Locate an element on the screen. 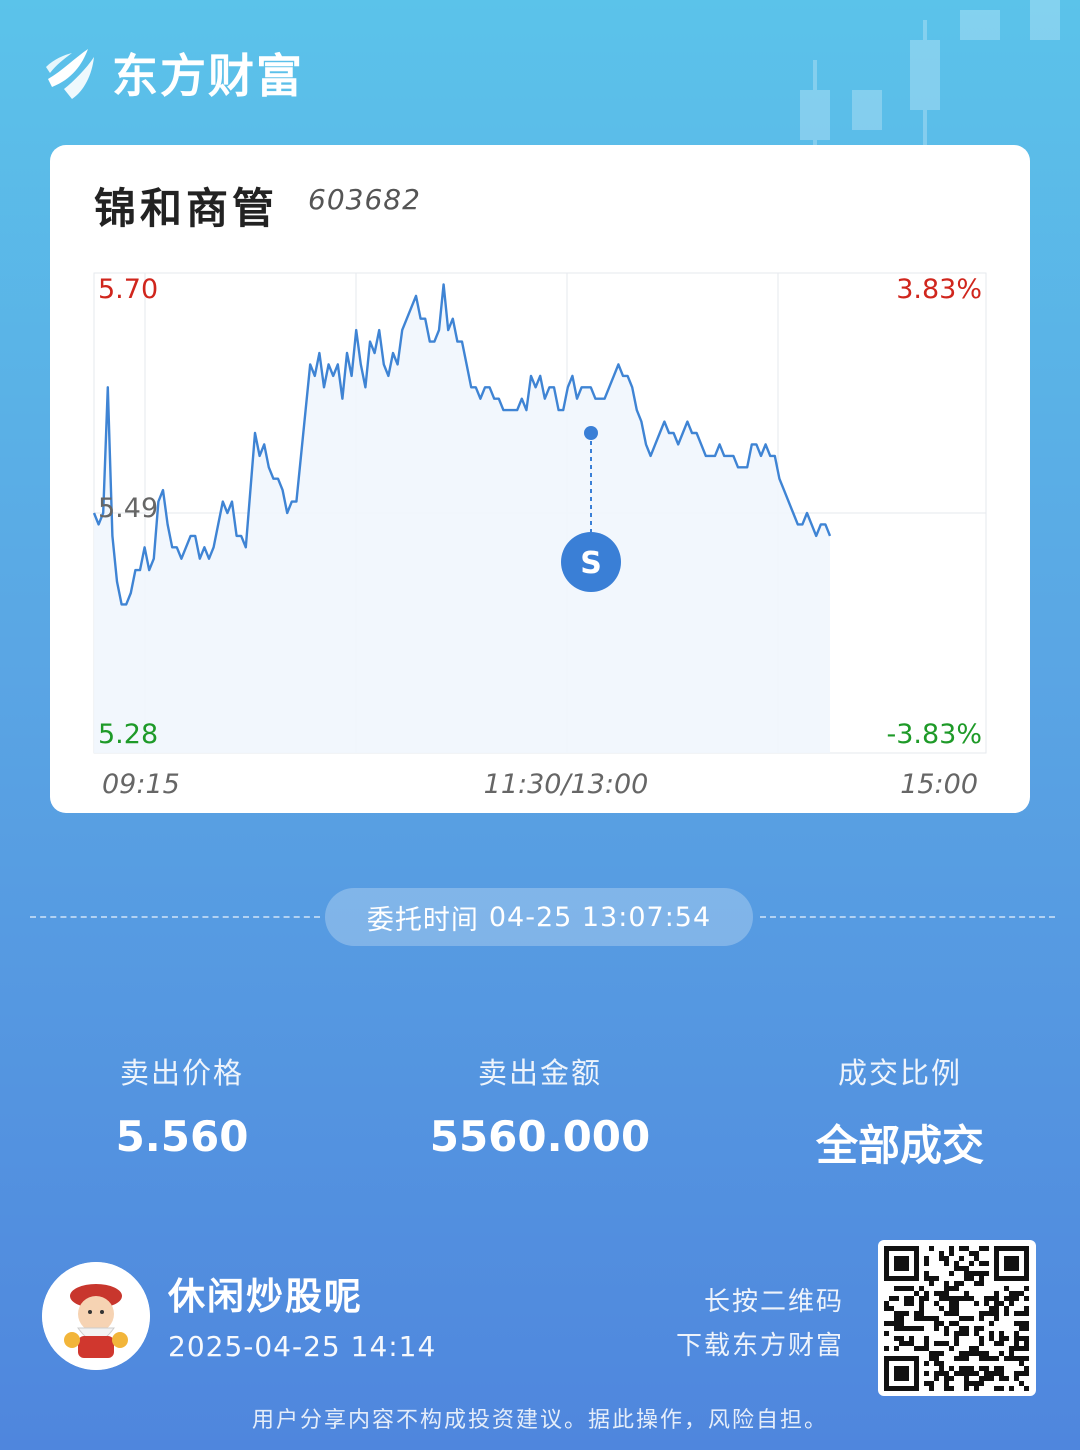 This screenshot has width=1080, height=1450. qr-hint-line2: 下载东方财富 is located at coordinates (759, 1346).